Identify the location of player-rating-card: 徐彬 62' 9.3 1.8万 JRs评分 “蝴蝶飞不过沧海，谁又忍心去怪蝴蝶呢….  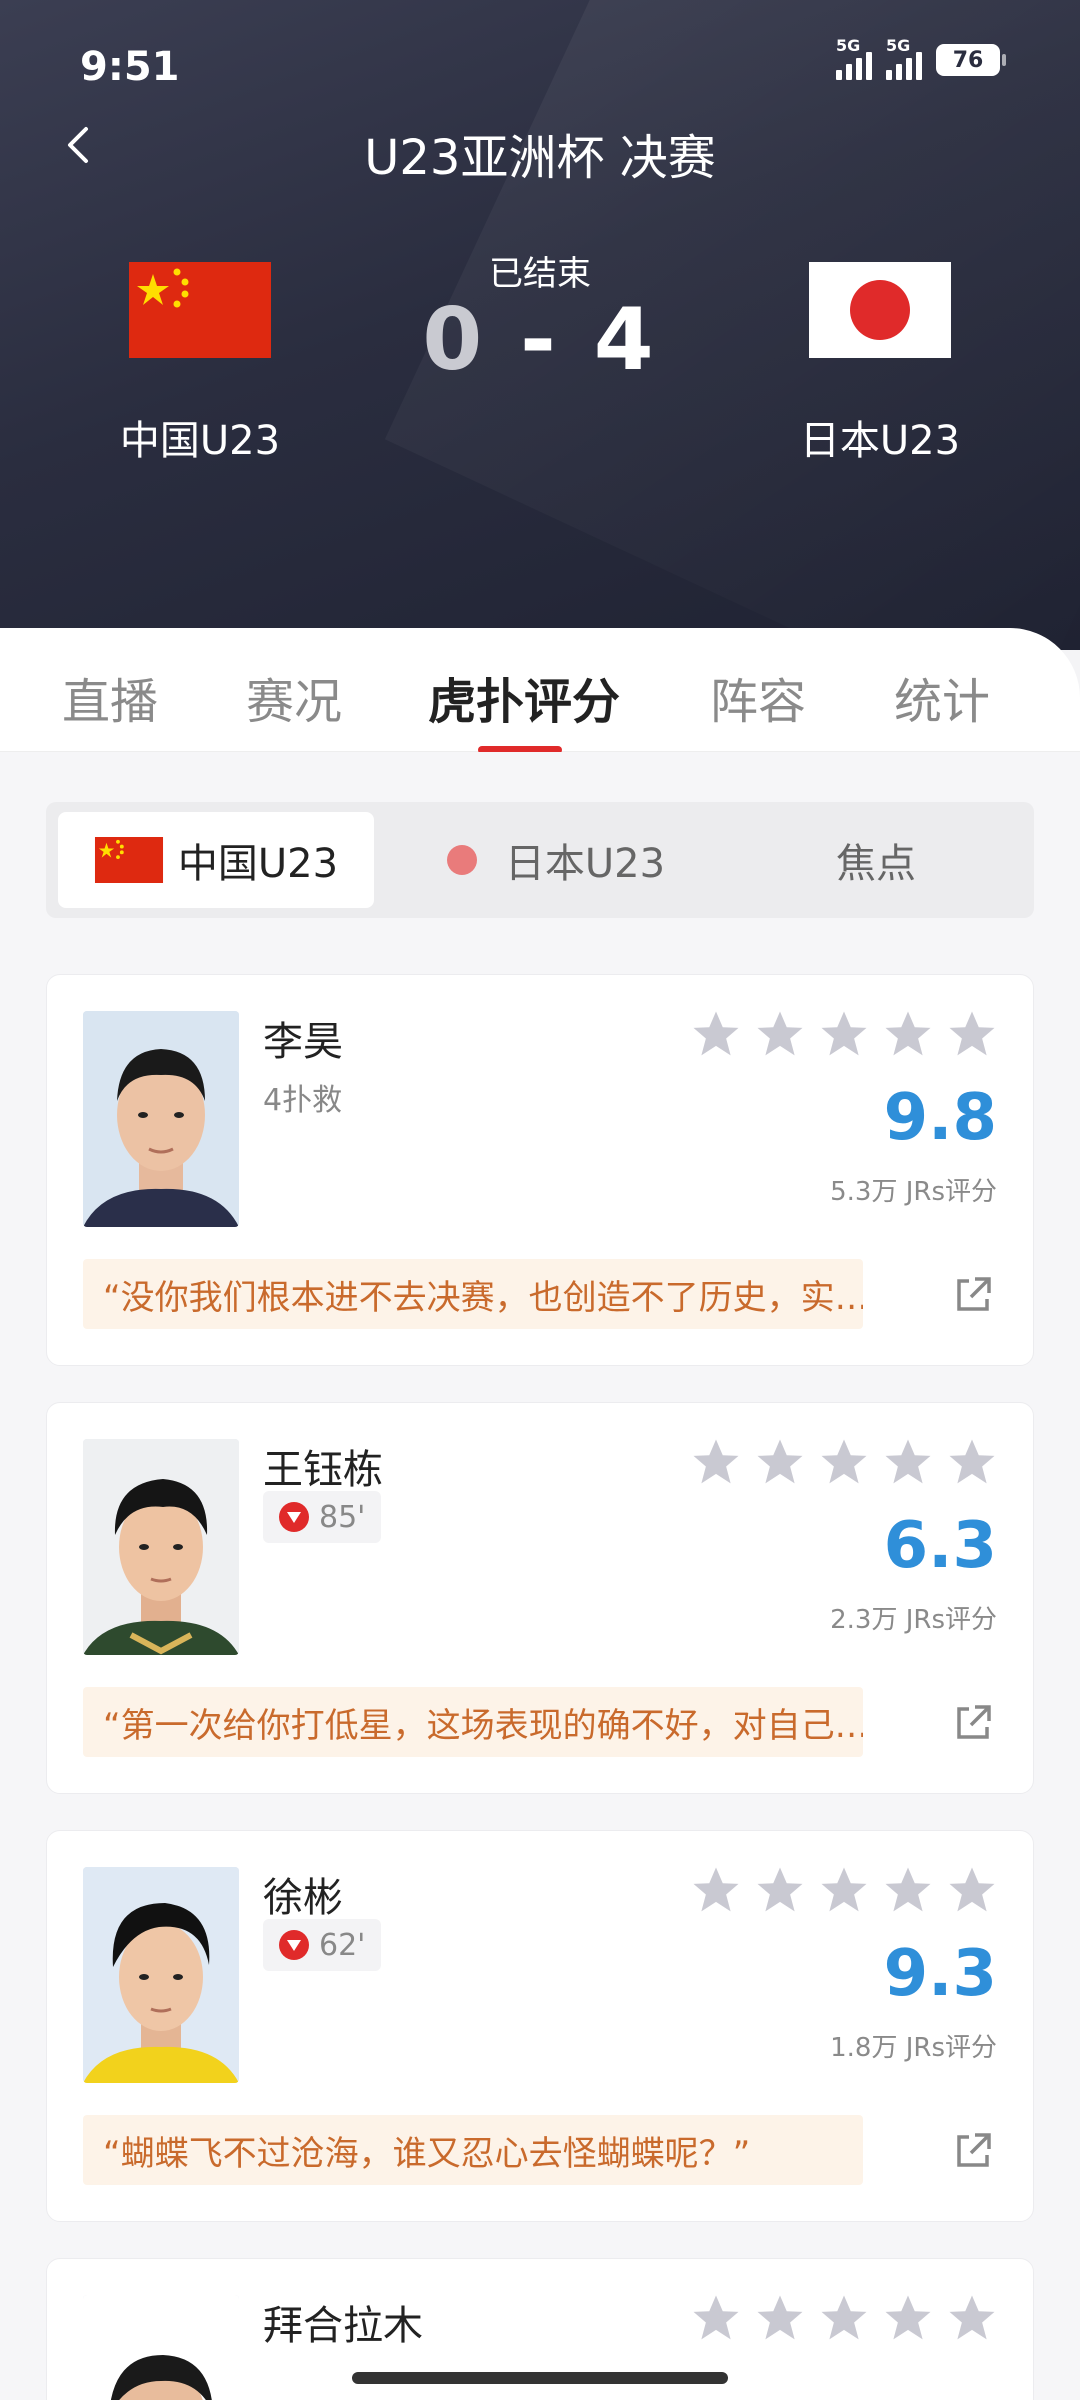
(540, 2026).